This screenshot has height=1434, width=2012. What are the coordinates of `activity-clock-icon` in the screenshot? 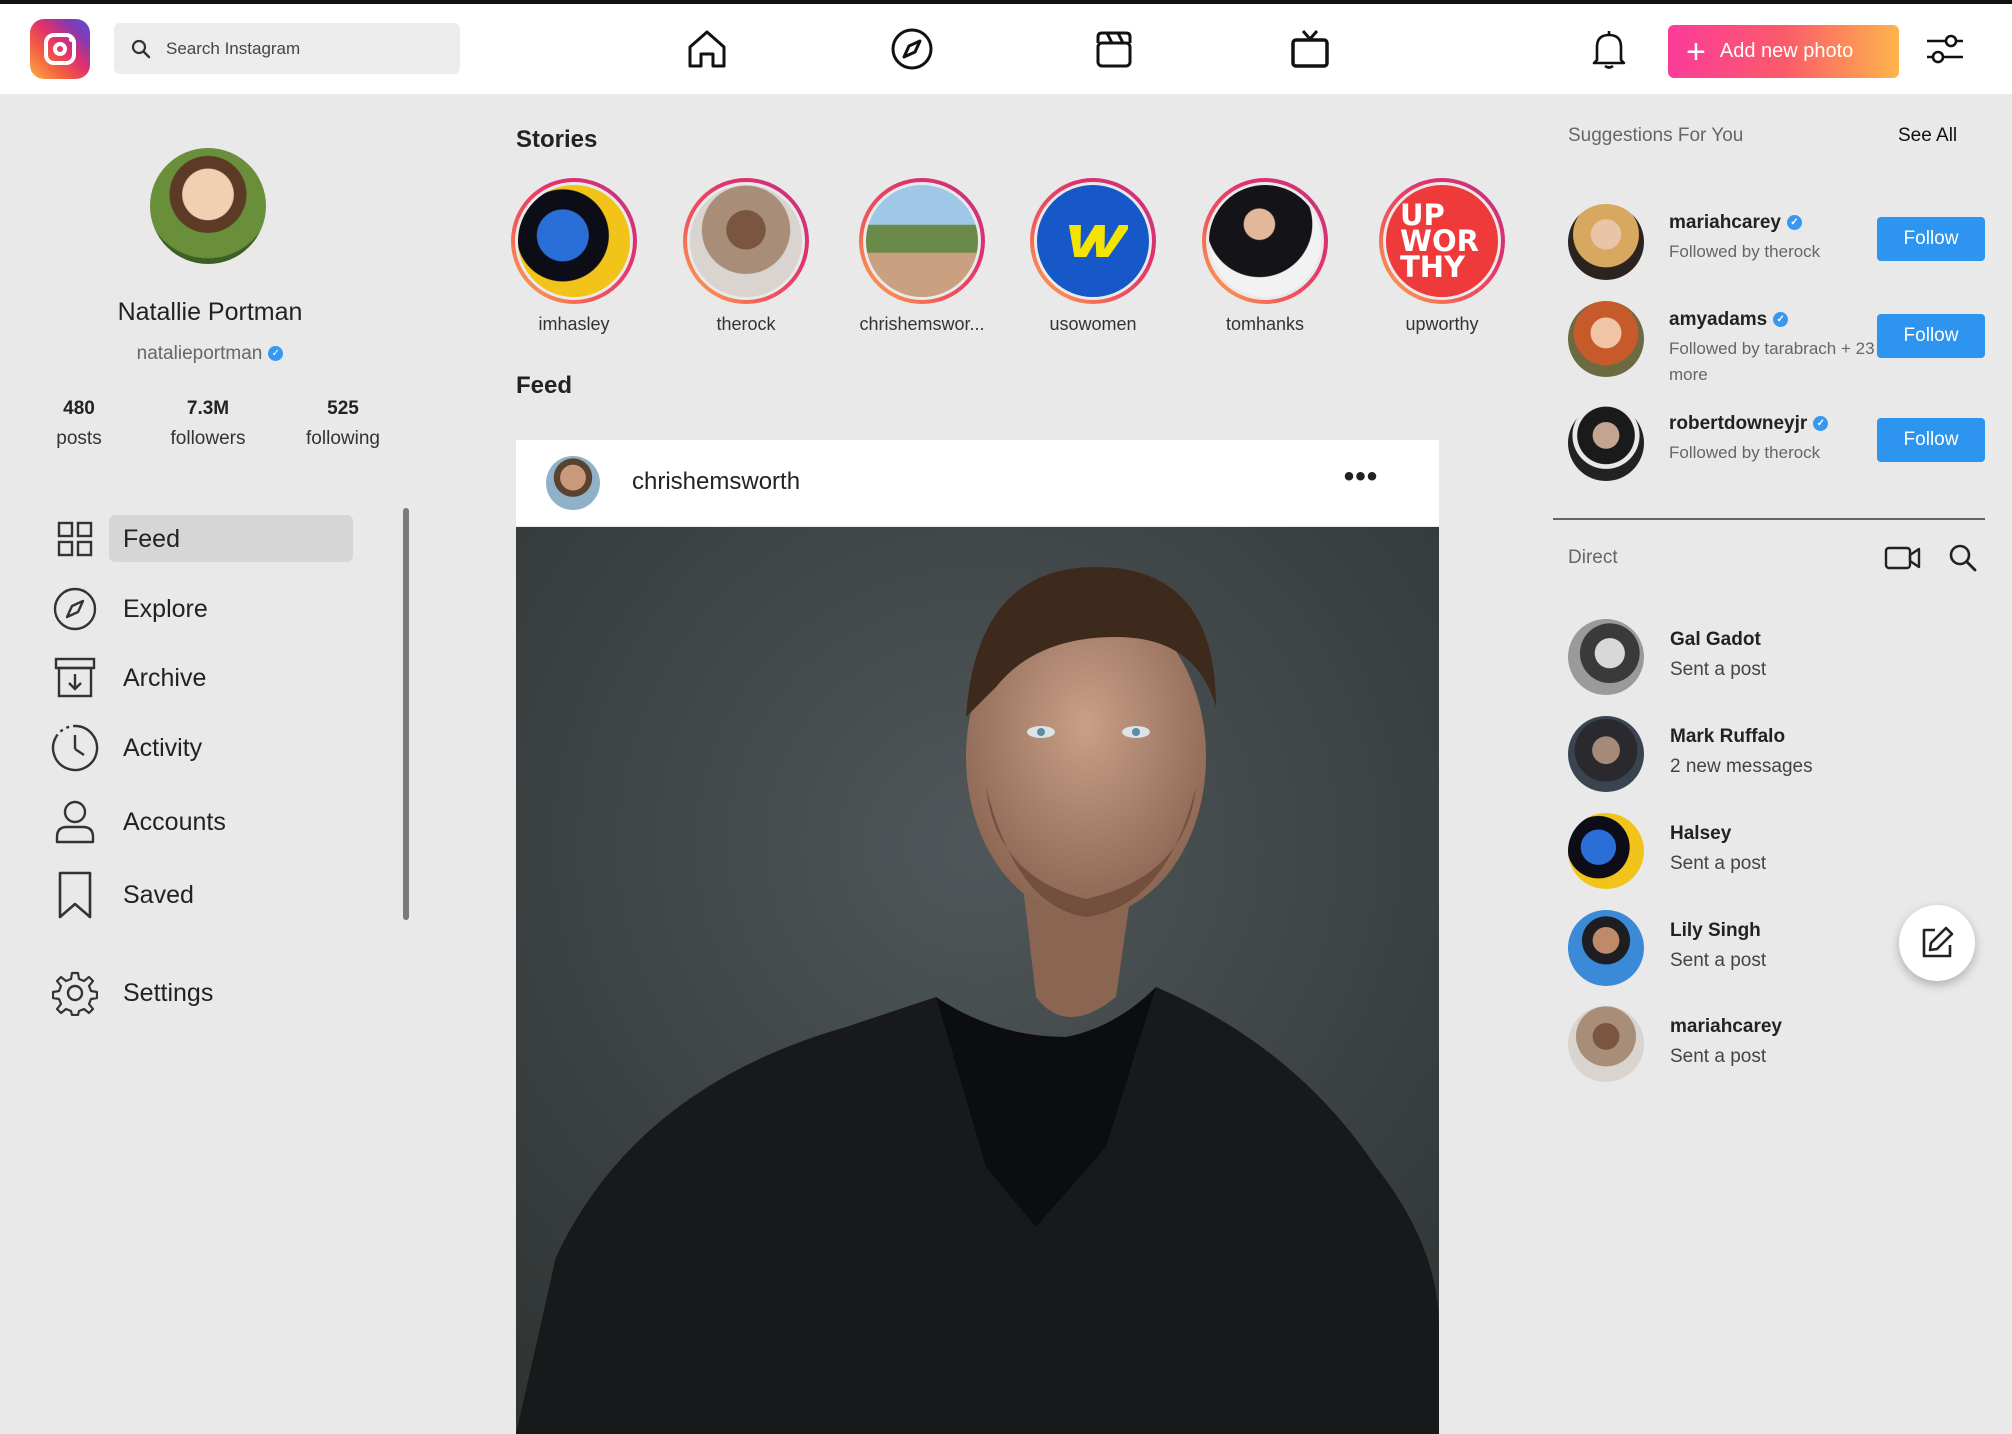 It's located at (75, 748).